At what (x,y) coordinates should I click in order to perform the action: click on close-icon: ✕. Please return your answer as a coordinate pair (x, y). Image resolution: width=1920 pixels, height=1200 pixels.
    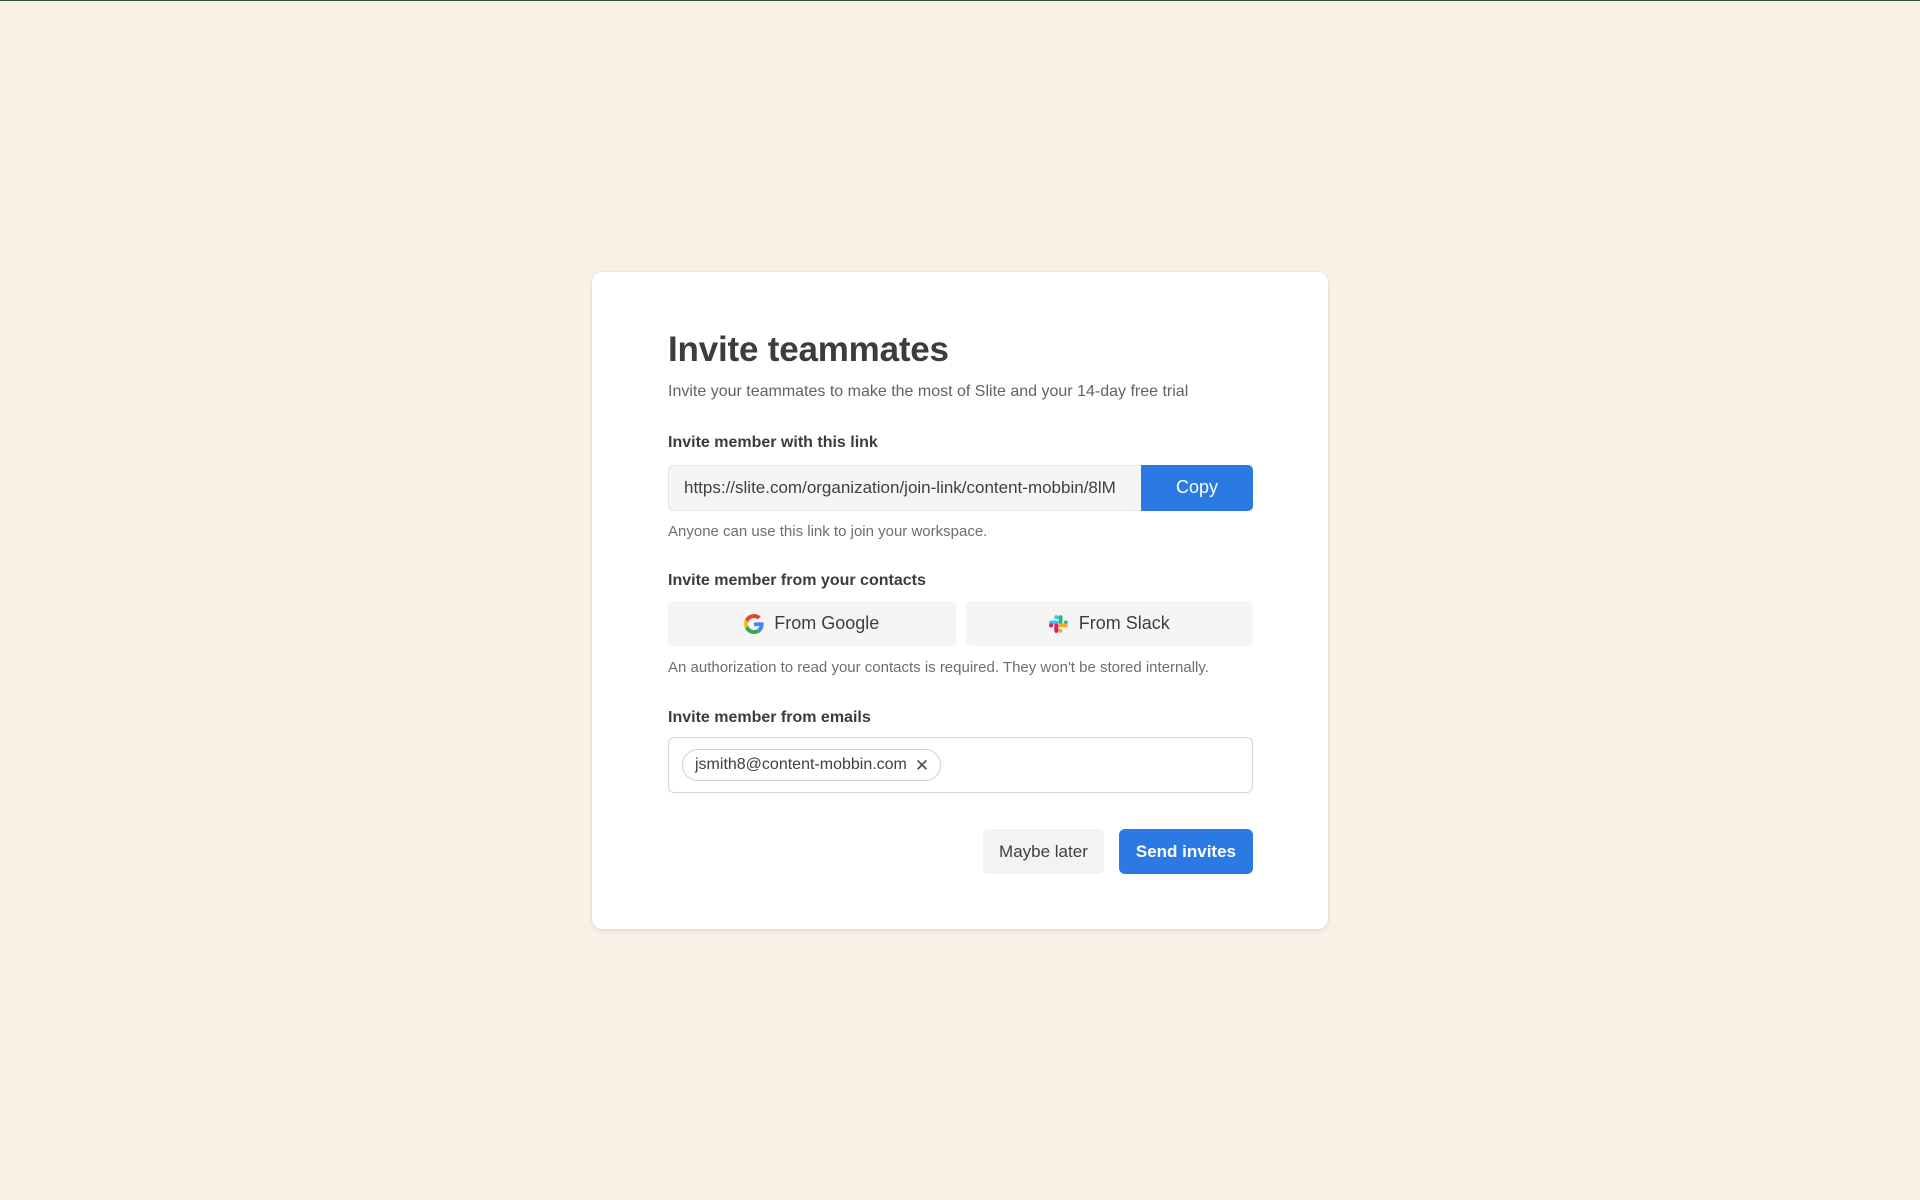
    Looking at the image, I should click on (922, 765).